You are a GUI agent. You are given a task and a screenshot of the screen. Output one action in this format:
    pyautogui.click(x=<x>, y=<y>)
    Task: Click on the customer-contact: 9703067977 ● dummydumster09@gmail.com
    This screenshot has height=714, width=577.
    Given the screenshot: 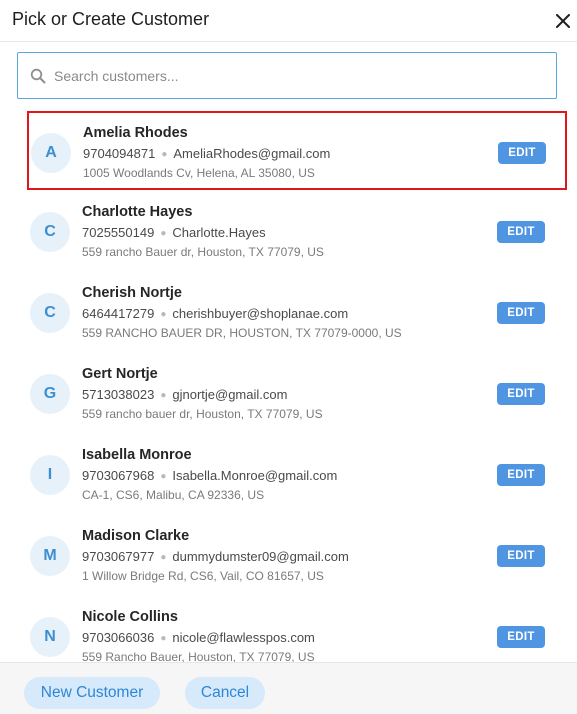 What is the action you would take?
    pyautogui.click(x=215, y=556)
    